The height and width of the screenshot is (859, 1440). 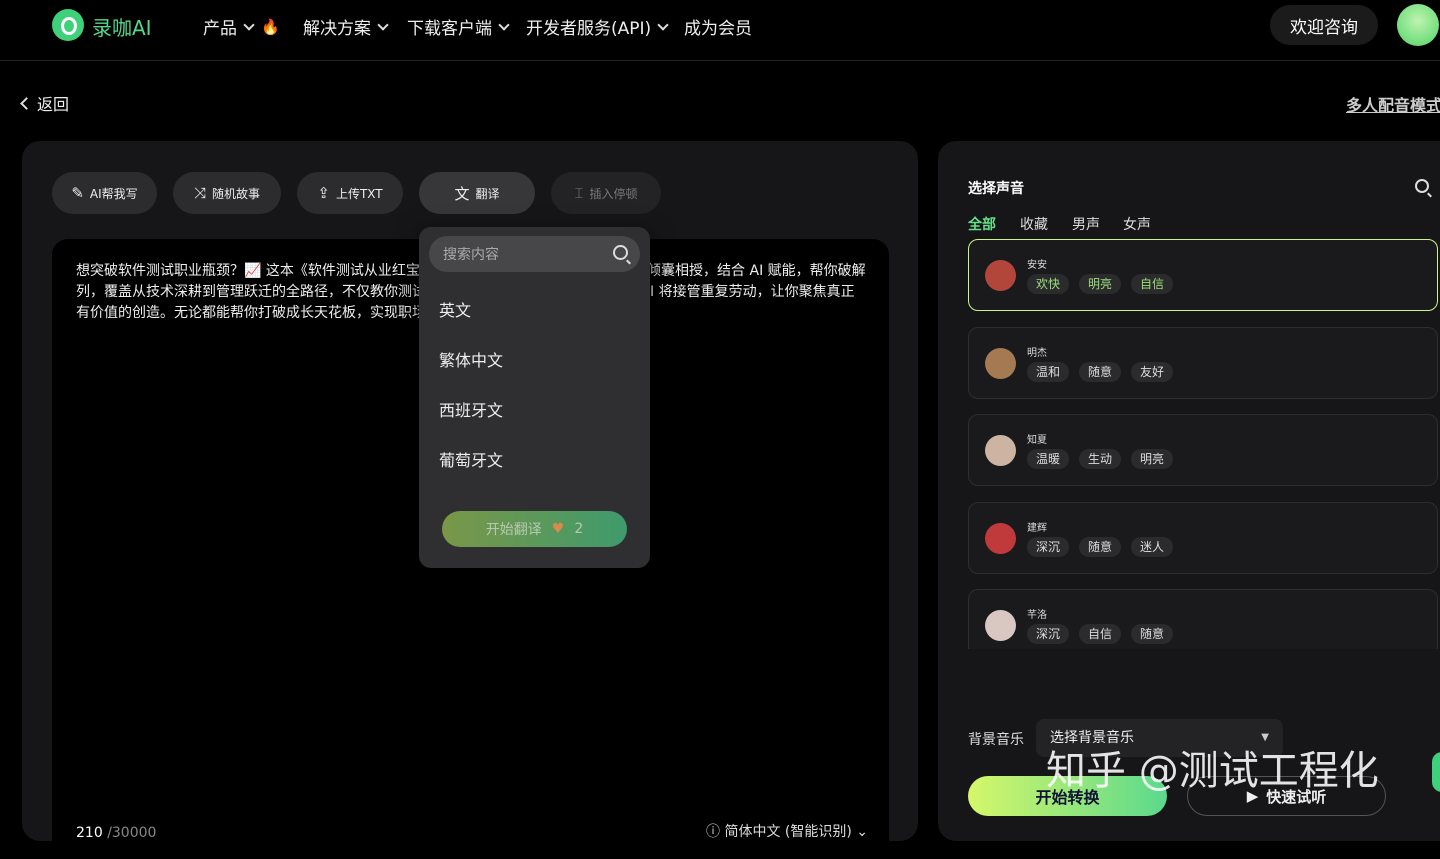 I want to click on nav-solutions: 解决方案, so click(x=346, y=26).